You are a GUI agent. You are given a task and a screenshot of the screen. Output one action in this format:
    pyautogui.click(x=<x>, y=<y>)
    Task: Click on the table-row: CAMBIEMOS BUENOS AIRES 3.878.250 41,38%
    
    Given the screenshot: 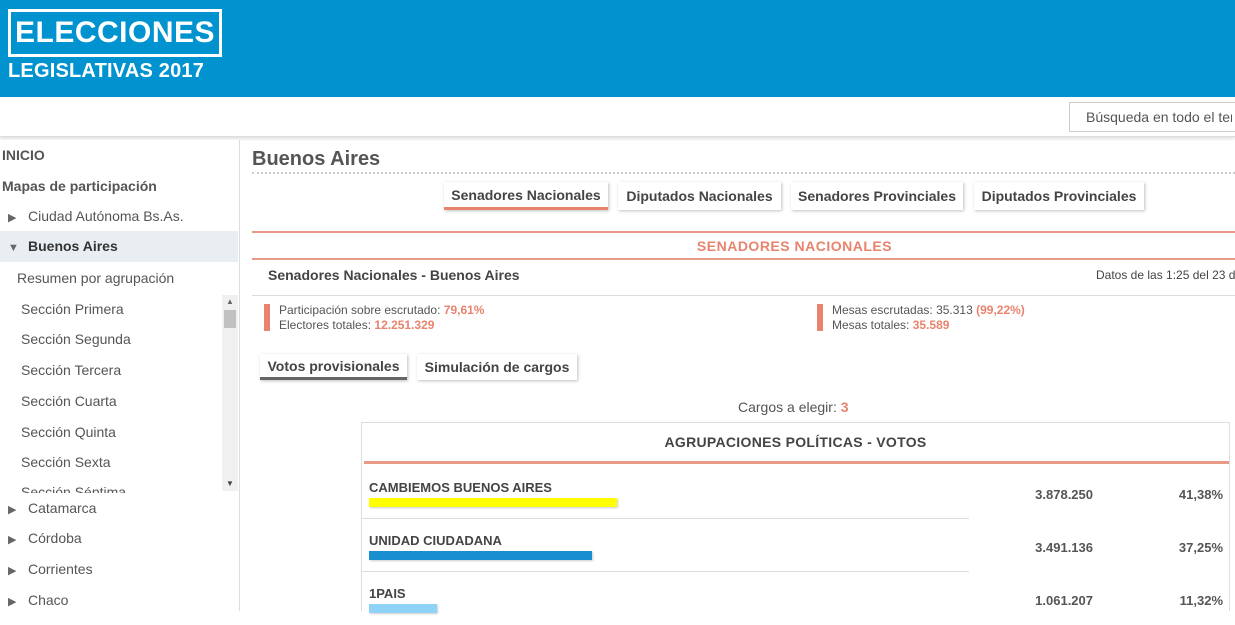 What is the action you would take?
    pyautogui.click(x=795, y=493)
    